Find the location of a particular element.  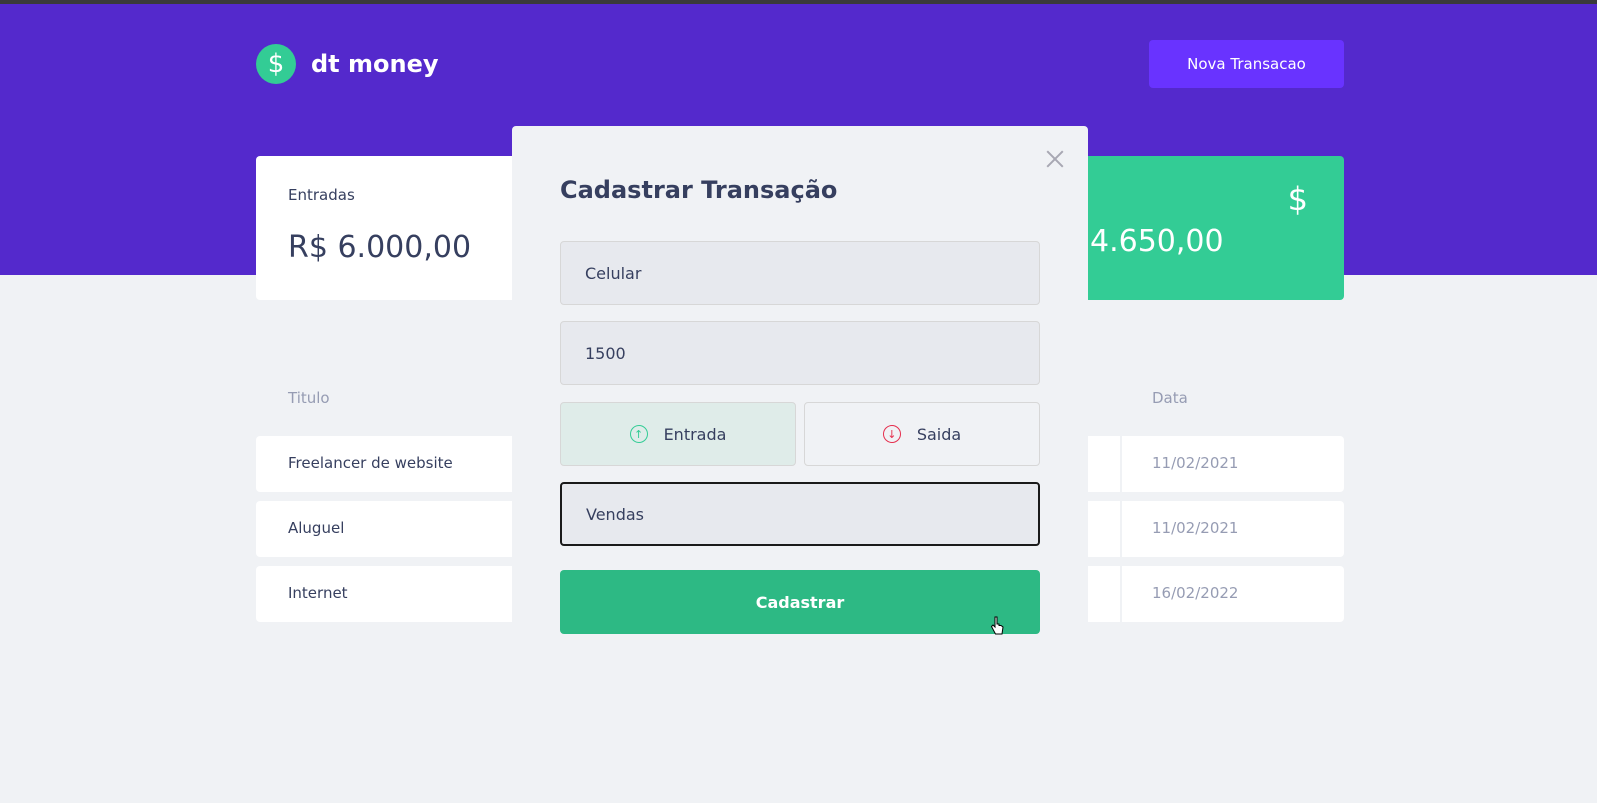

column-header-date: Data is located at coordinates (1170, 398).